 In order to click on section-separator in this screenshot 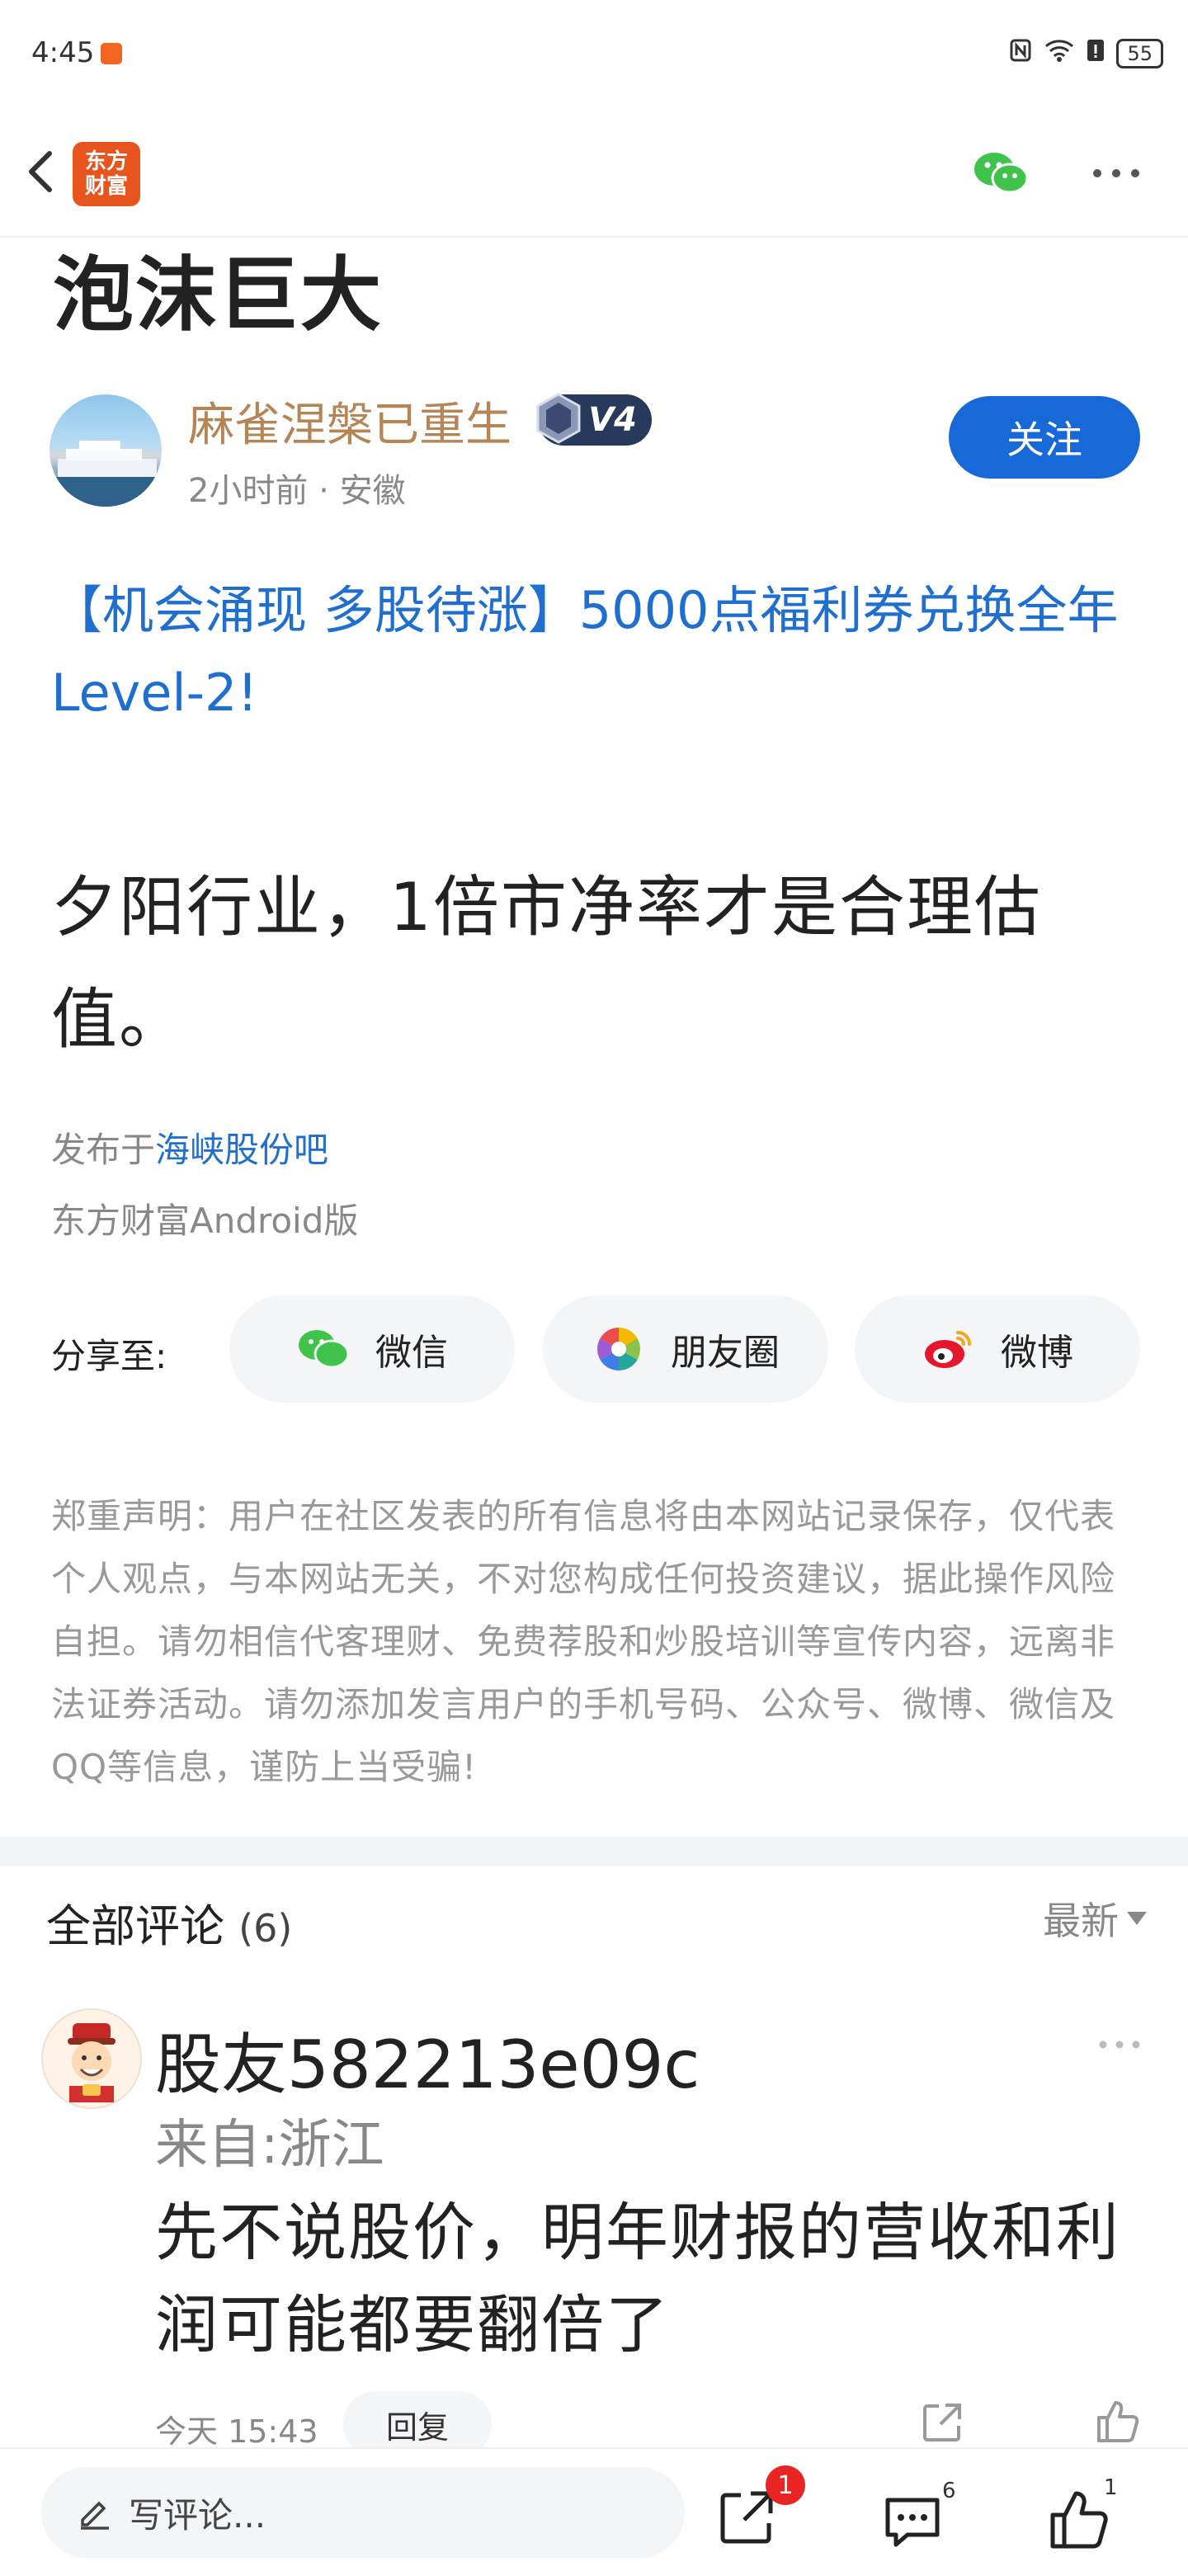, I will do `click(594, 1851)`.